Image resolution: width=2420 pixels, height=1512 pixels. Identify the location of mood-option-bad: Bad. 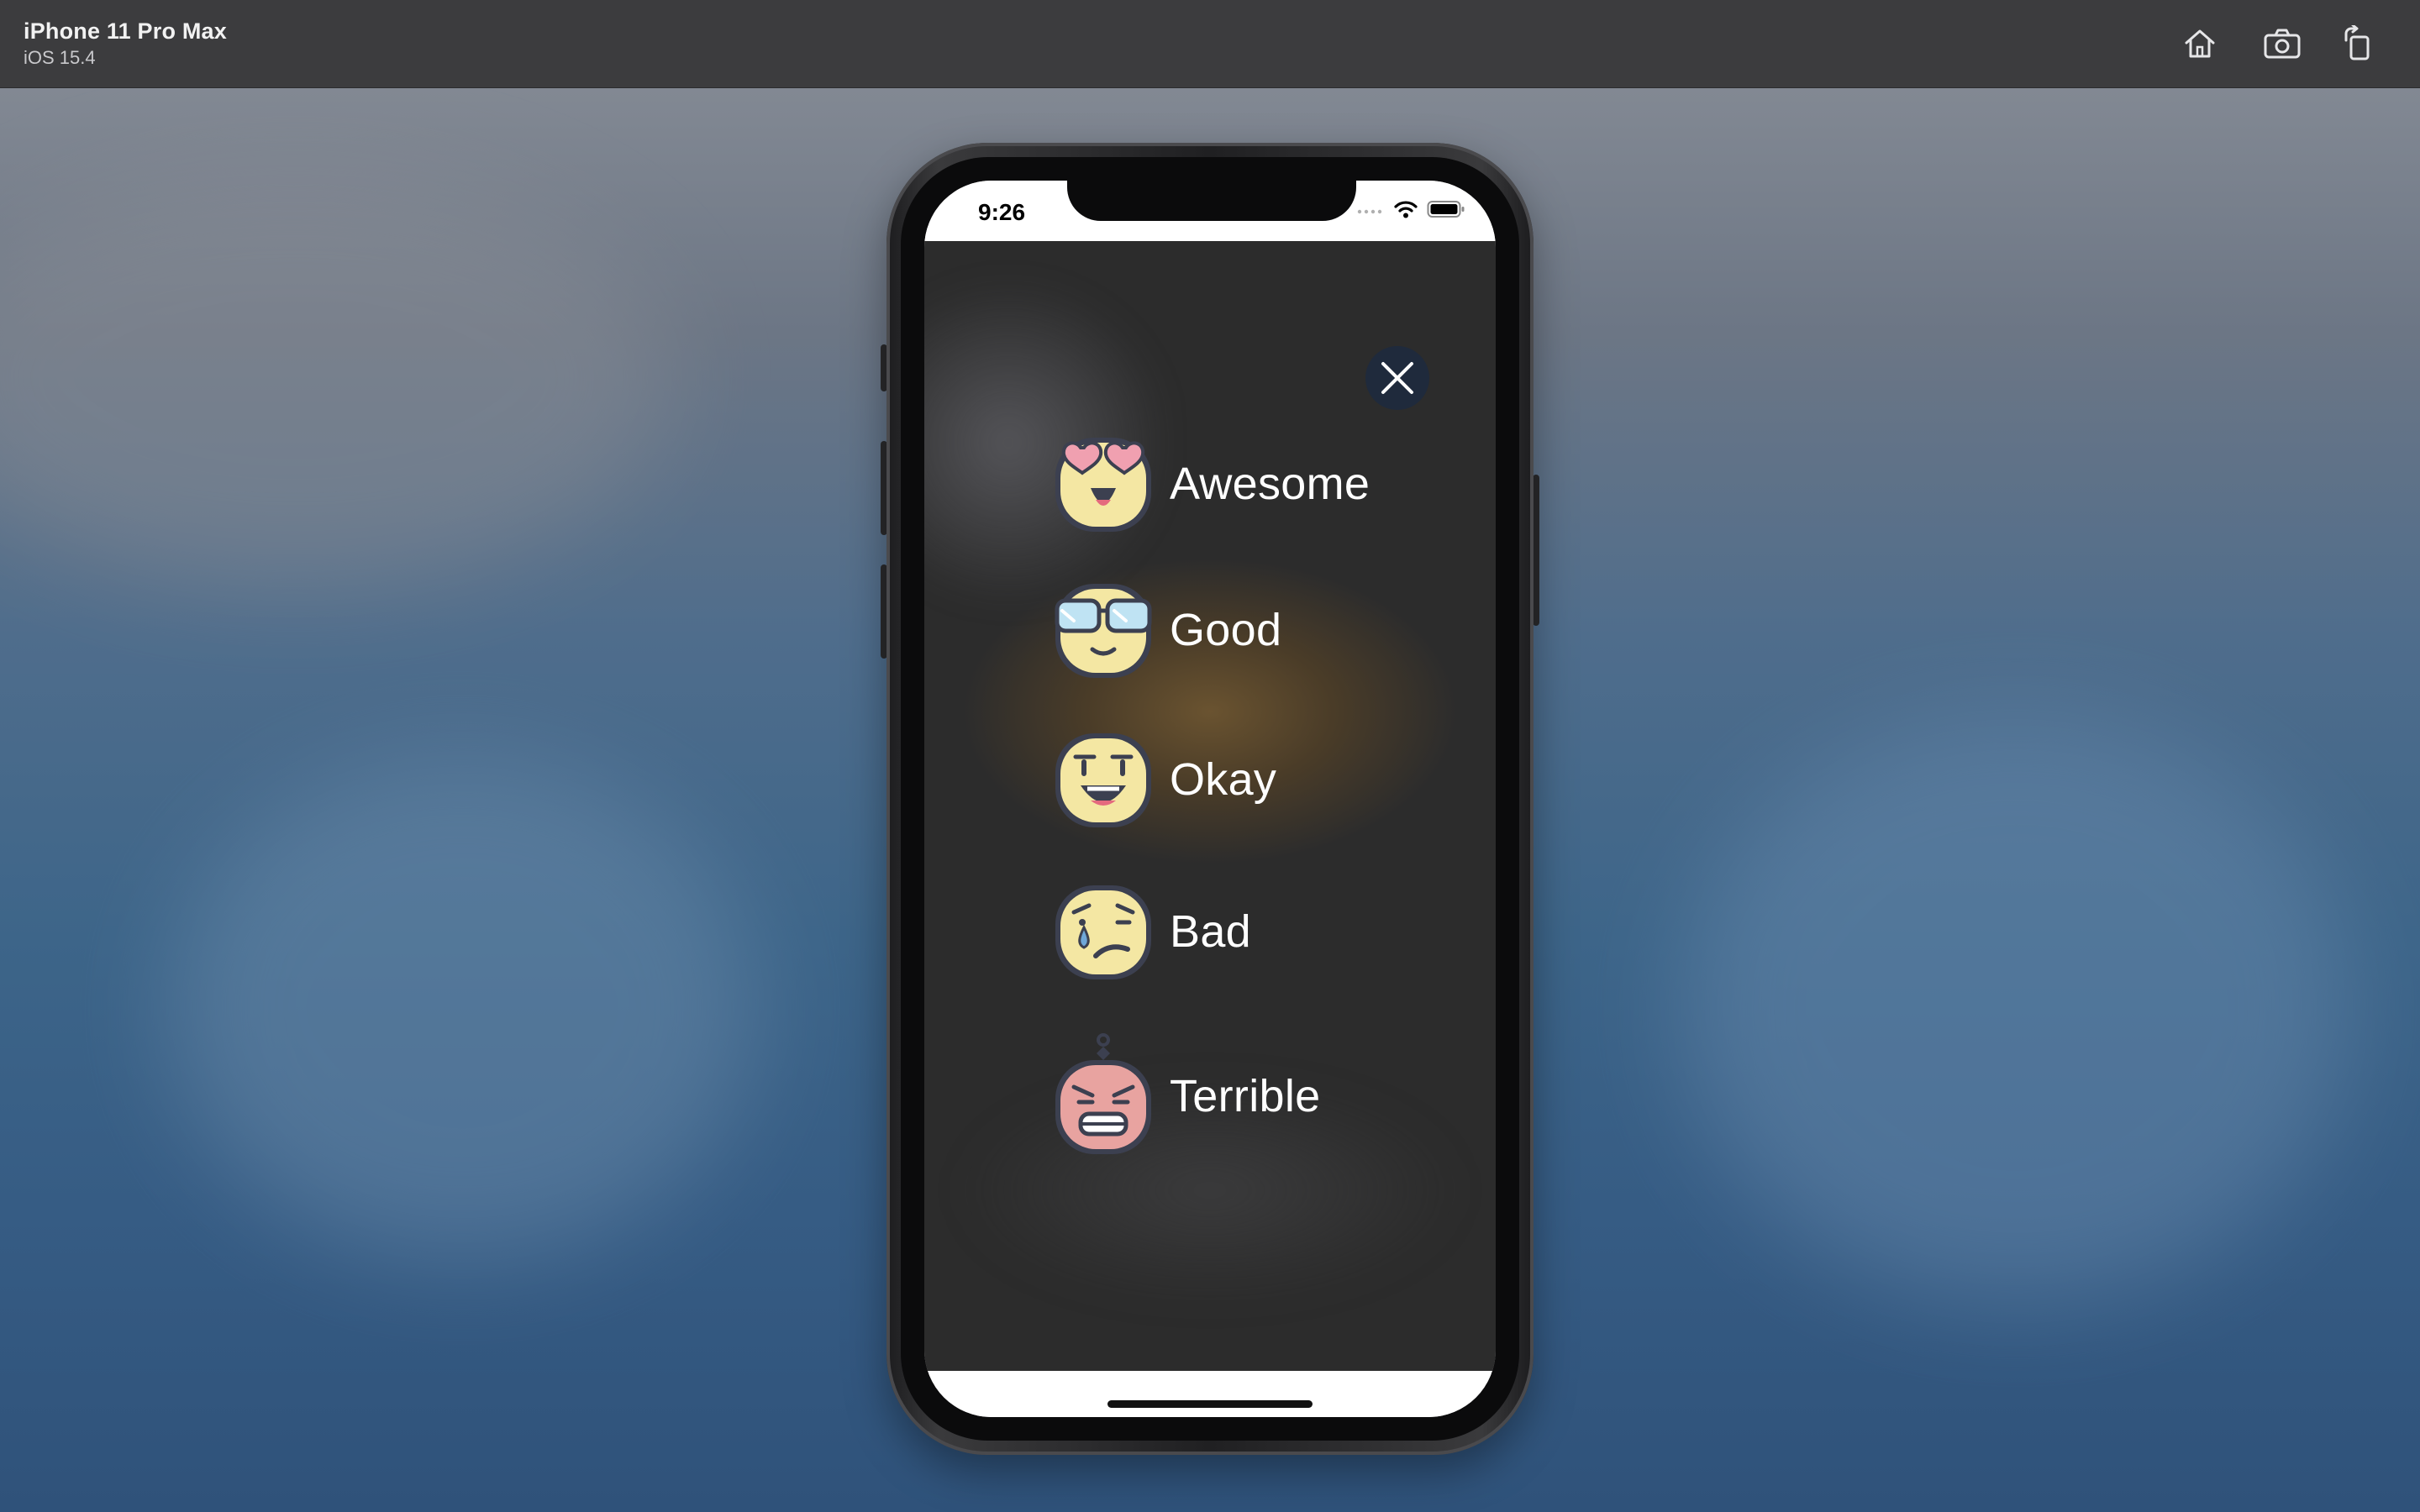
(1150, 931).